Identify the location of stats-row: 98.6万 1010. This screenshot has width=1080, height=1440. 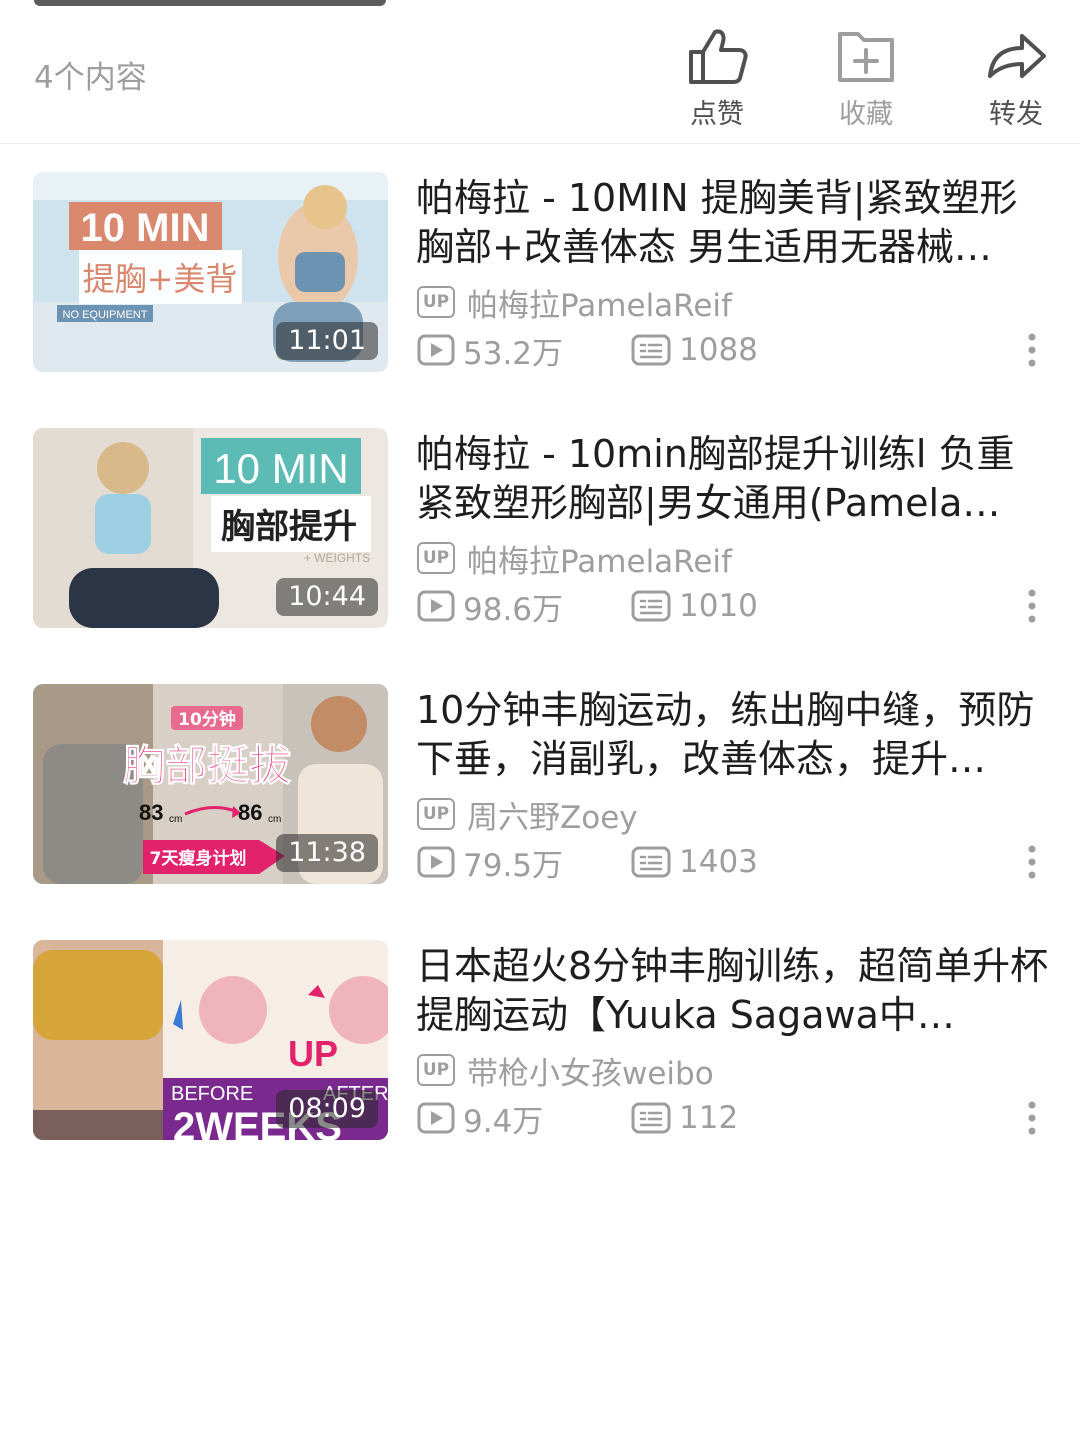
(737, 606).